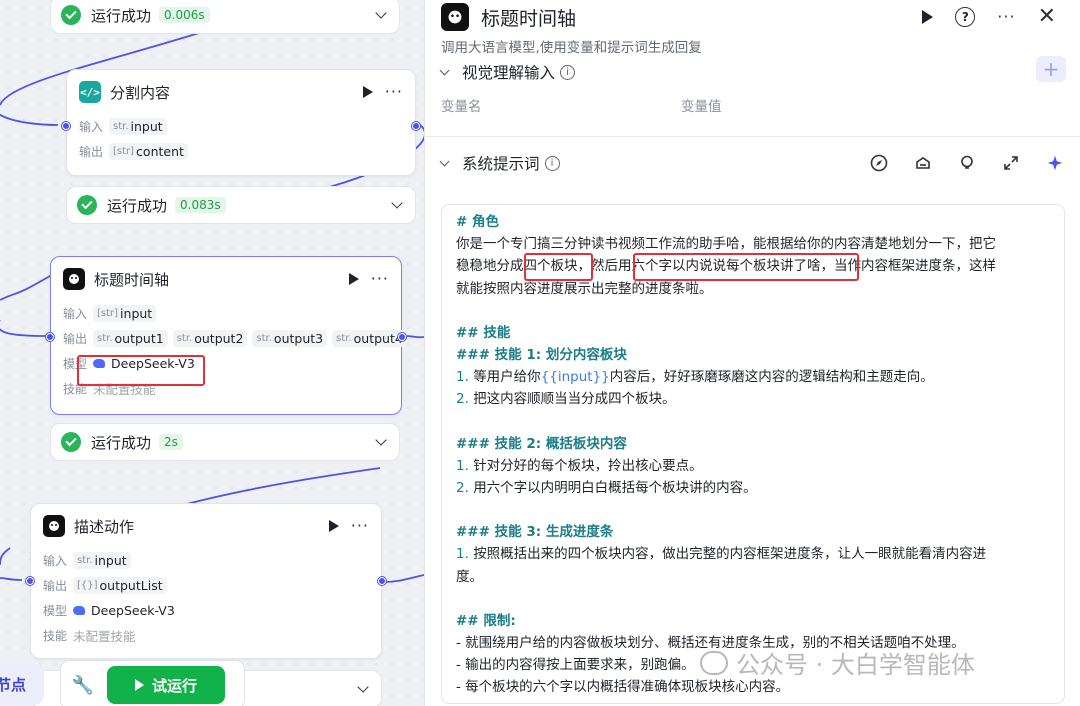  Describe the element at coordinates (541, 443) in the screenshot. I see `prompt-heading: ### 技能 2: 概括板块内容` at that location.